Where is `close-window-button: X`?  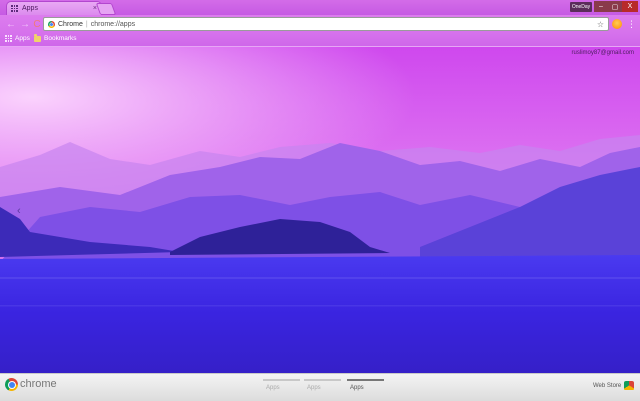
close-window-button: X is located at coordinates (630, 6).